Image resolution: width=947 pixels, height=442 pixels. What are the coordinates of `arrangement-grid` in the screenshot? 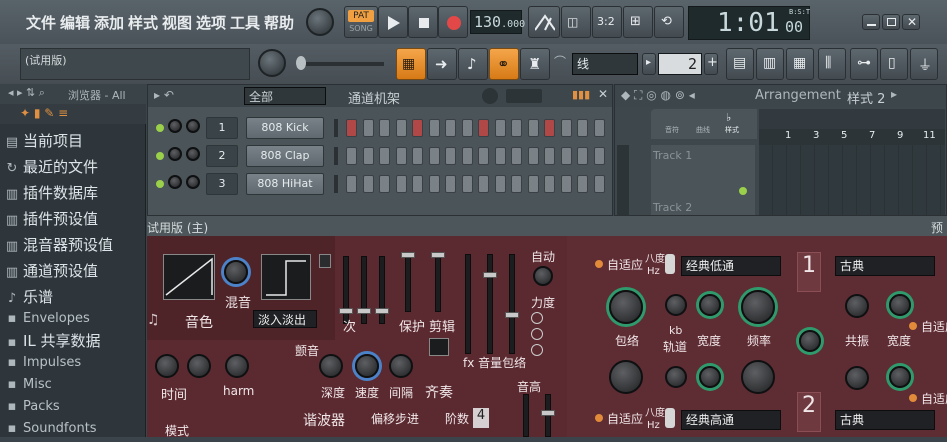 It's located at (852, 180).